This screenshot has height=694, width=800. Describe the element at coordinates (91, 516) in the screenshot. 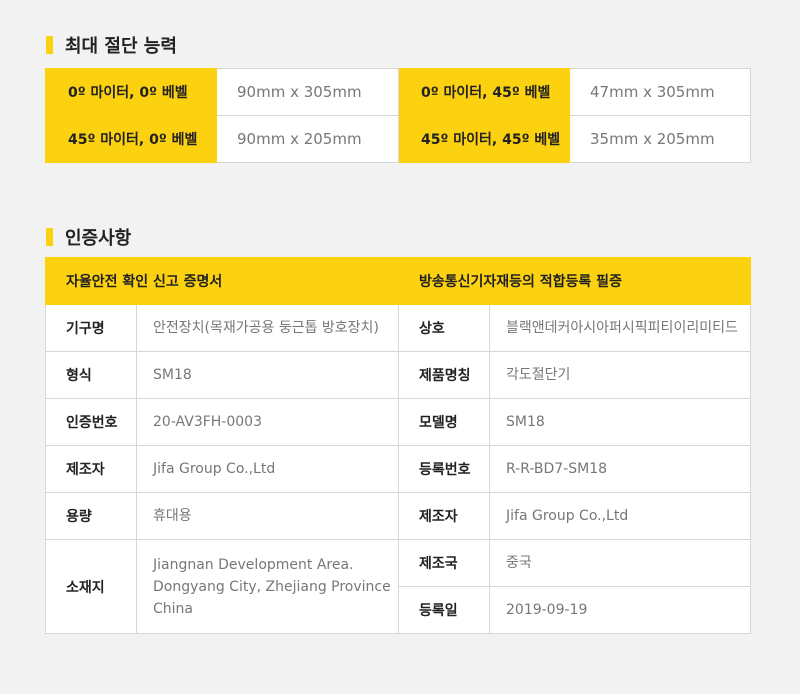

I see `cert-label: 용량` at that location.